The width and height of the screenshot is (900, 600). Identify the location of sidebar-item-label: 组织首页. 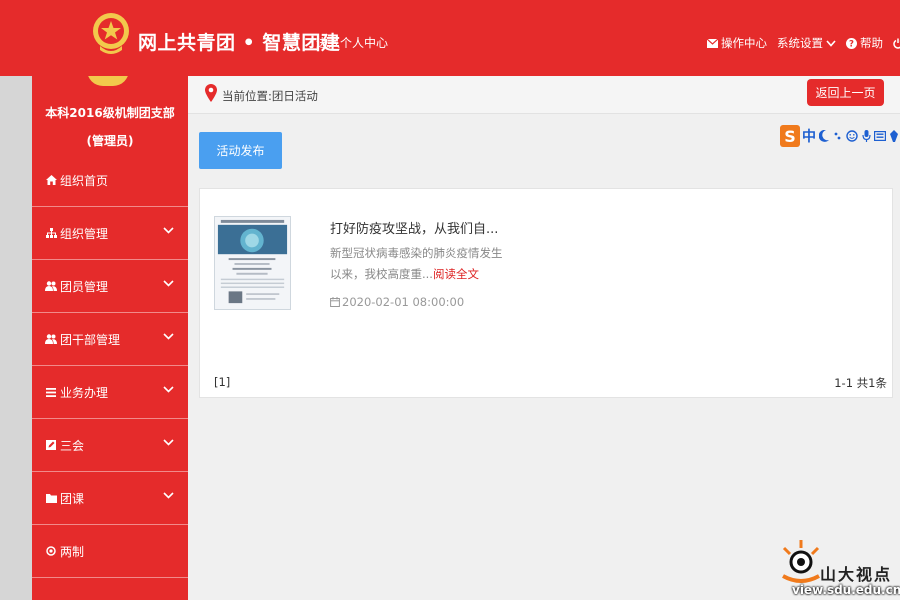
(84, 180).